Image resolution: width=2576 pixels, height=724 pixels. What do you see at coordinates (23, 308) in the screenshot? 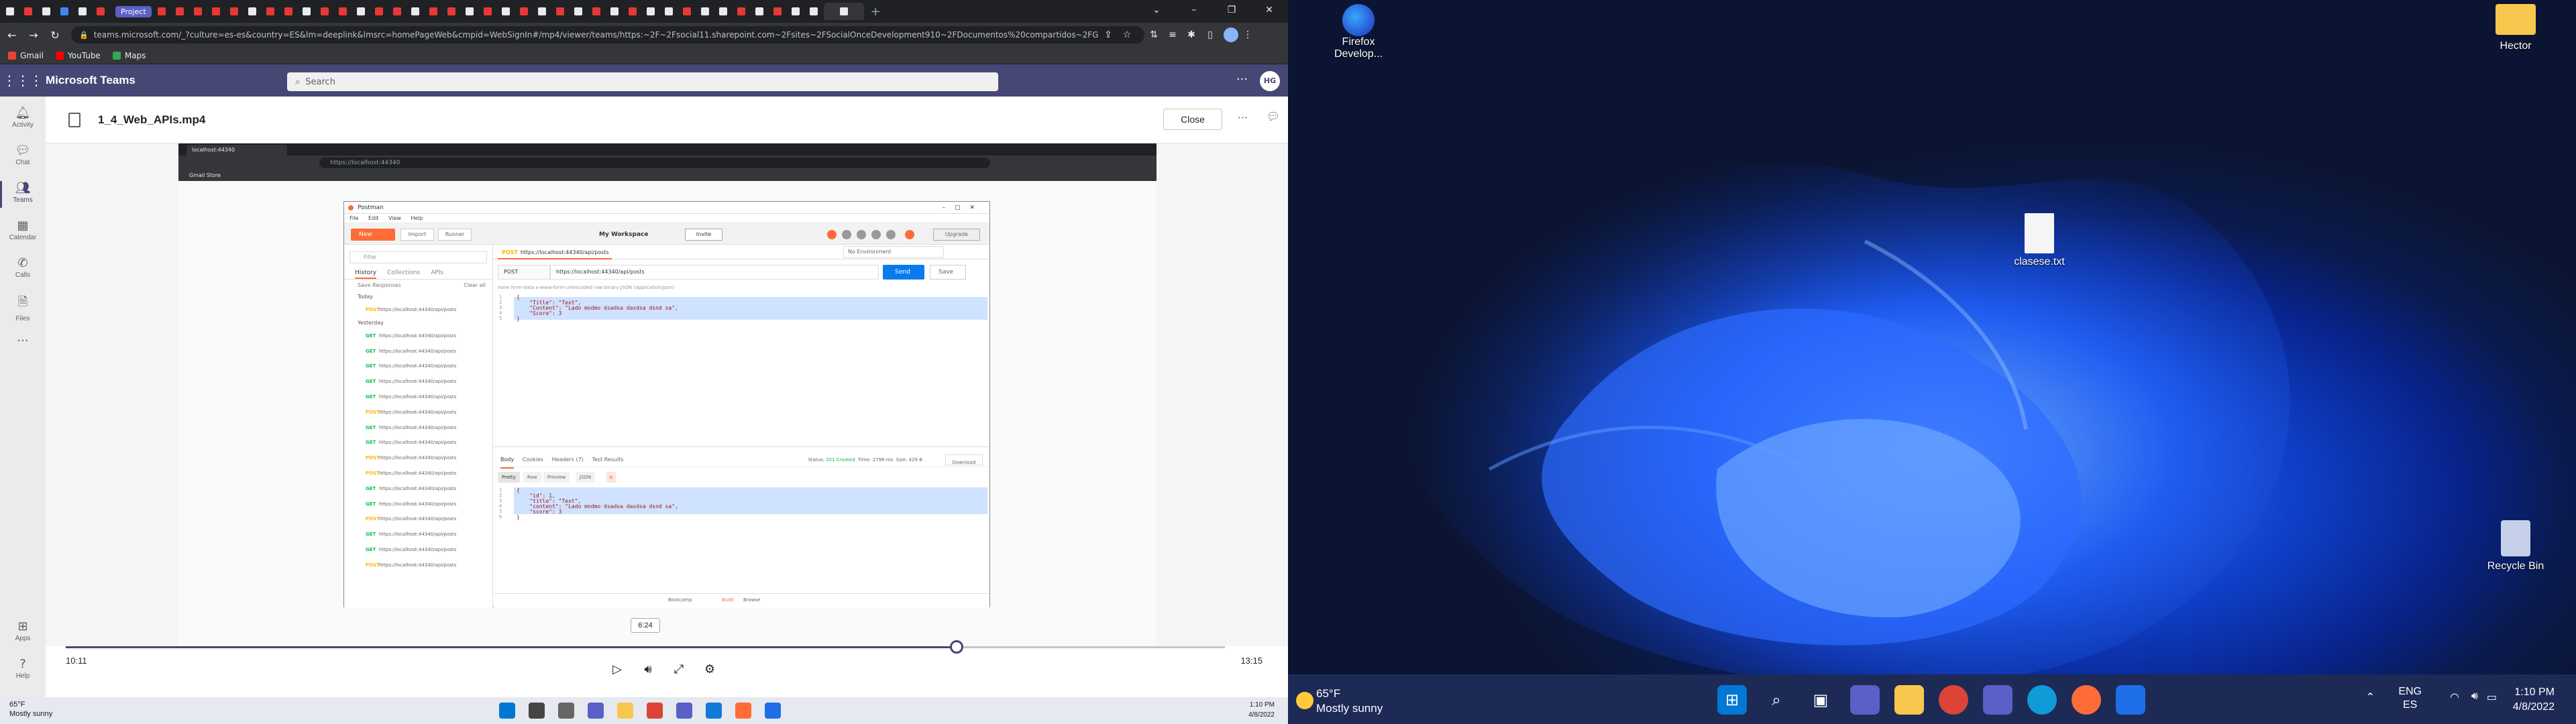
I see `rail-item-files: 🗎 Files` at bounding box center [23, 308].